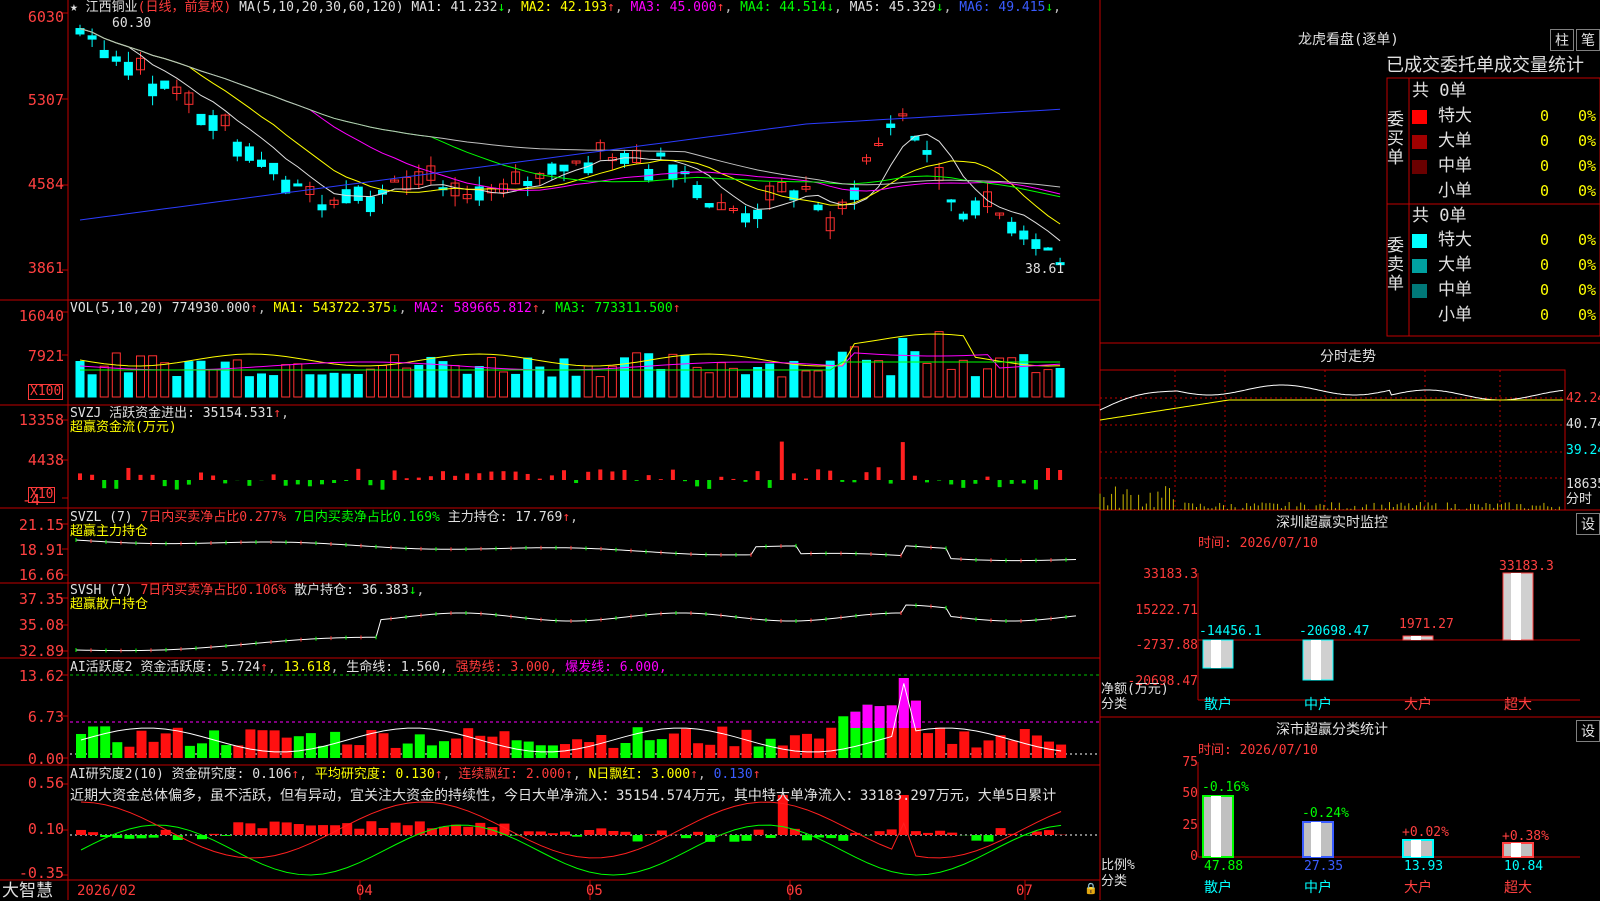 Image resolution: width=1600 pixels, height=901 pixels. What do you see at coordinates (112, 7) in the screenshot?
I see `stock-name: 江西铜业` at bounding box center [112, 7].